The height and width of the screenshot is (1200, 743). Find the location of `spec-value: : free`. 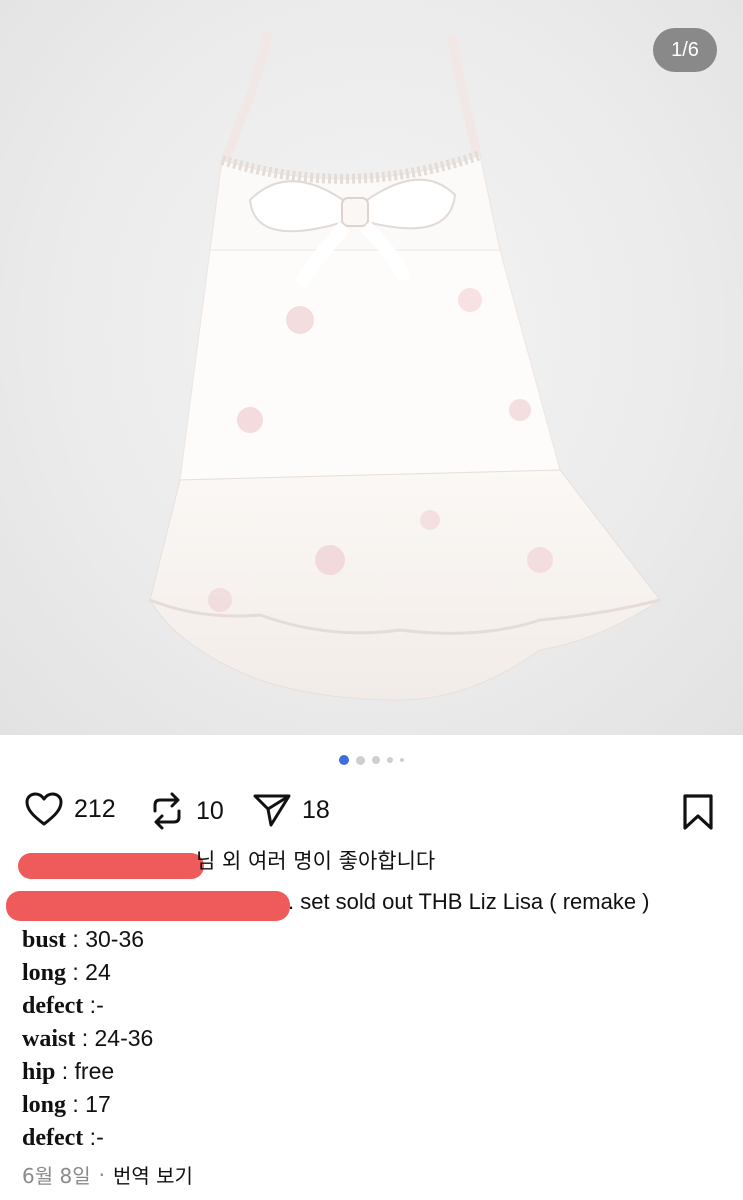

spec-value: : free is located at coordinates (85, 1071).